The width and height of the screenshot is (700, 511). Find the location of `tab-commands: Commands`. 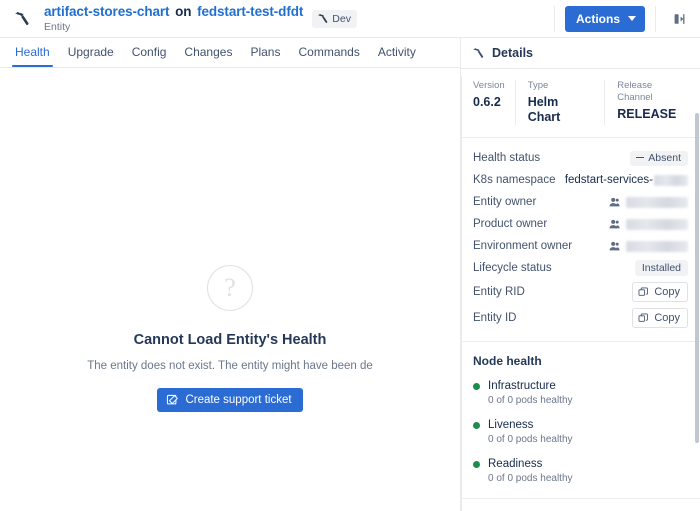

tab-commands: Commands is located at coordinates (328, 56).